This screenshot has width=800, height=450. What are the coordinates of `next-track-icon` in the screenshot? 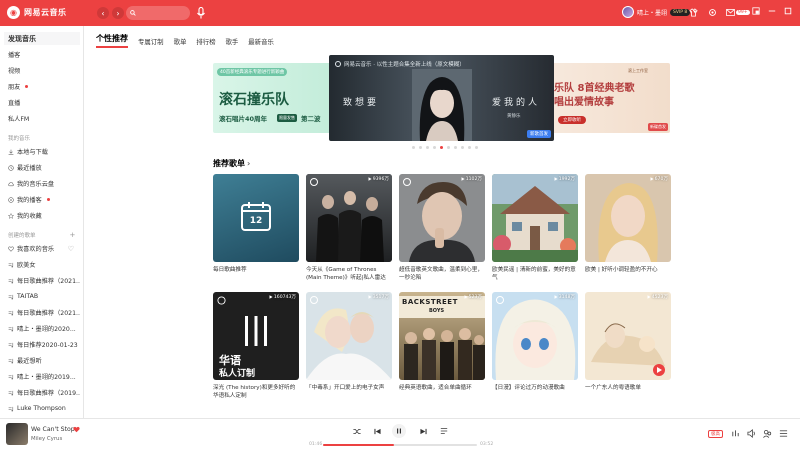 It's located at (423, 431).